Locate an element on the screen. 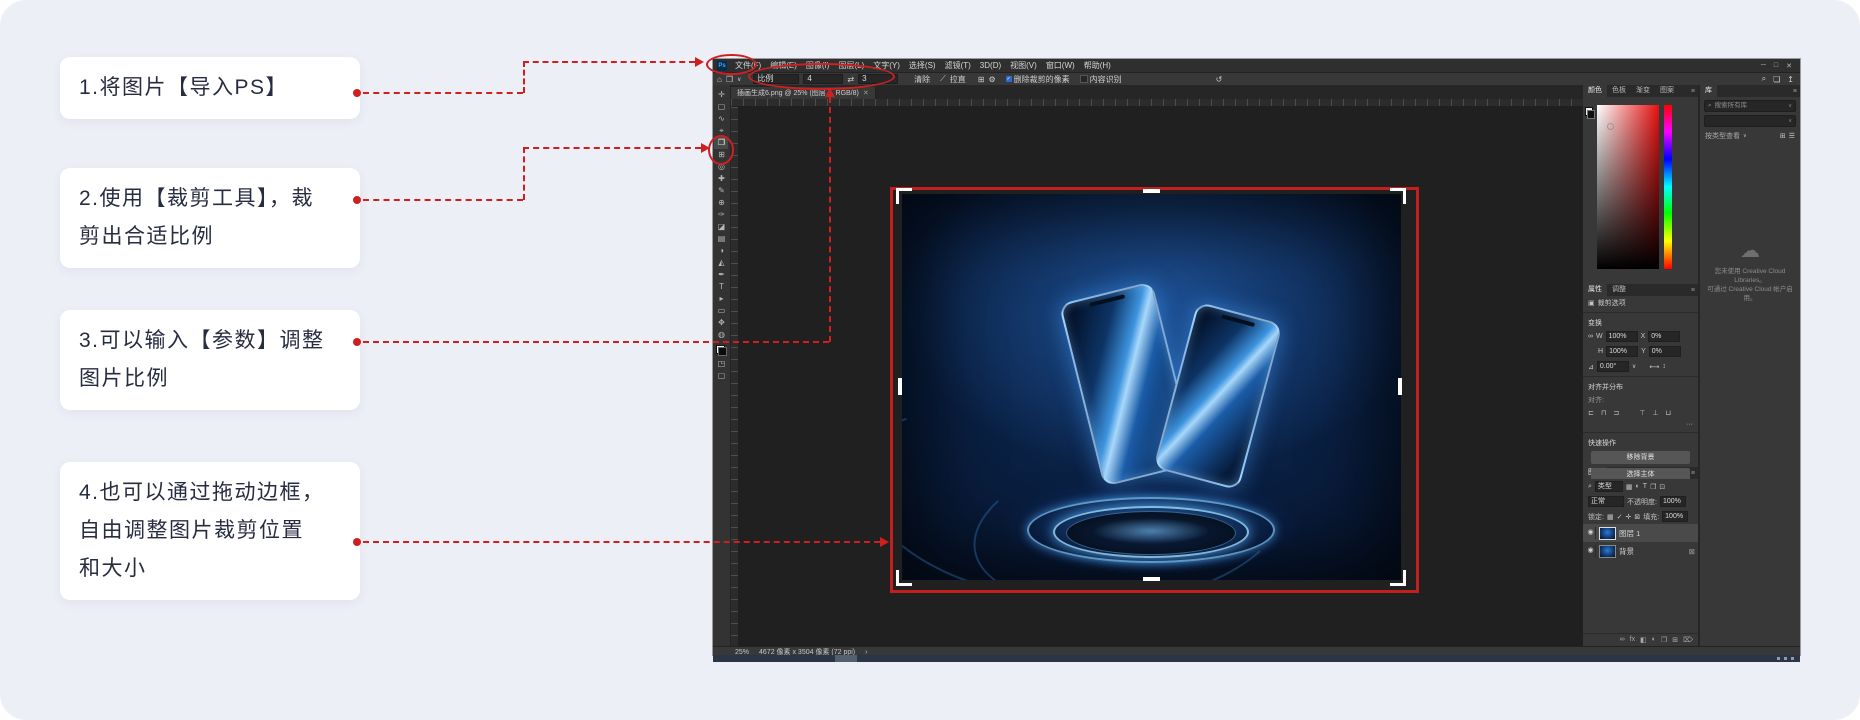  tab-libraries: 库 is located at coordinates (1708, 90).